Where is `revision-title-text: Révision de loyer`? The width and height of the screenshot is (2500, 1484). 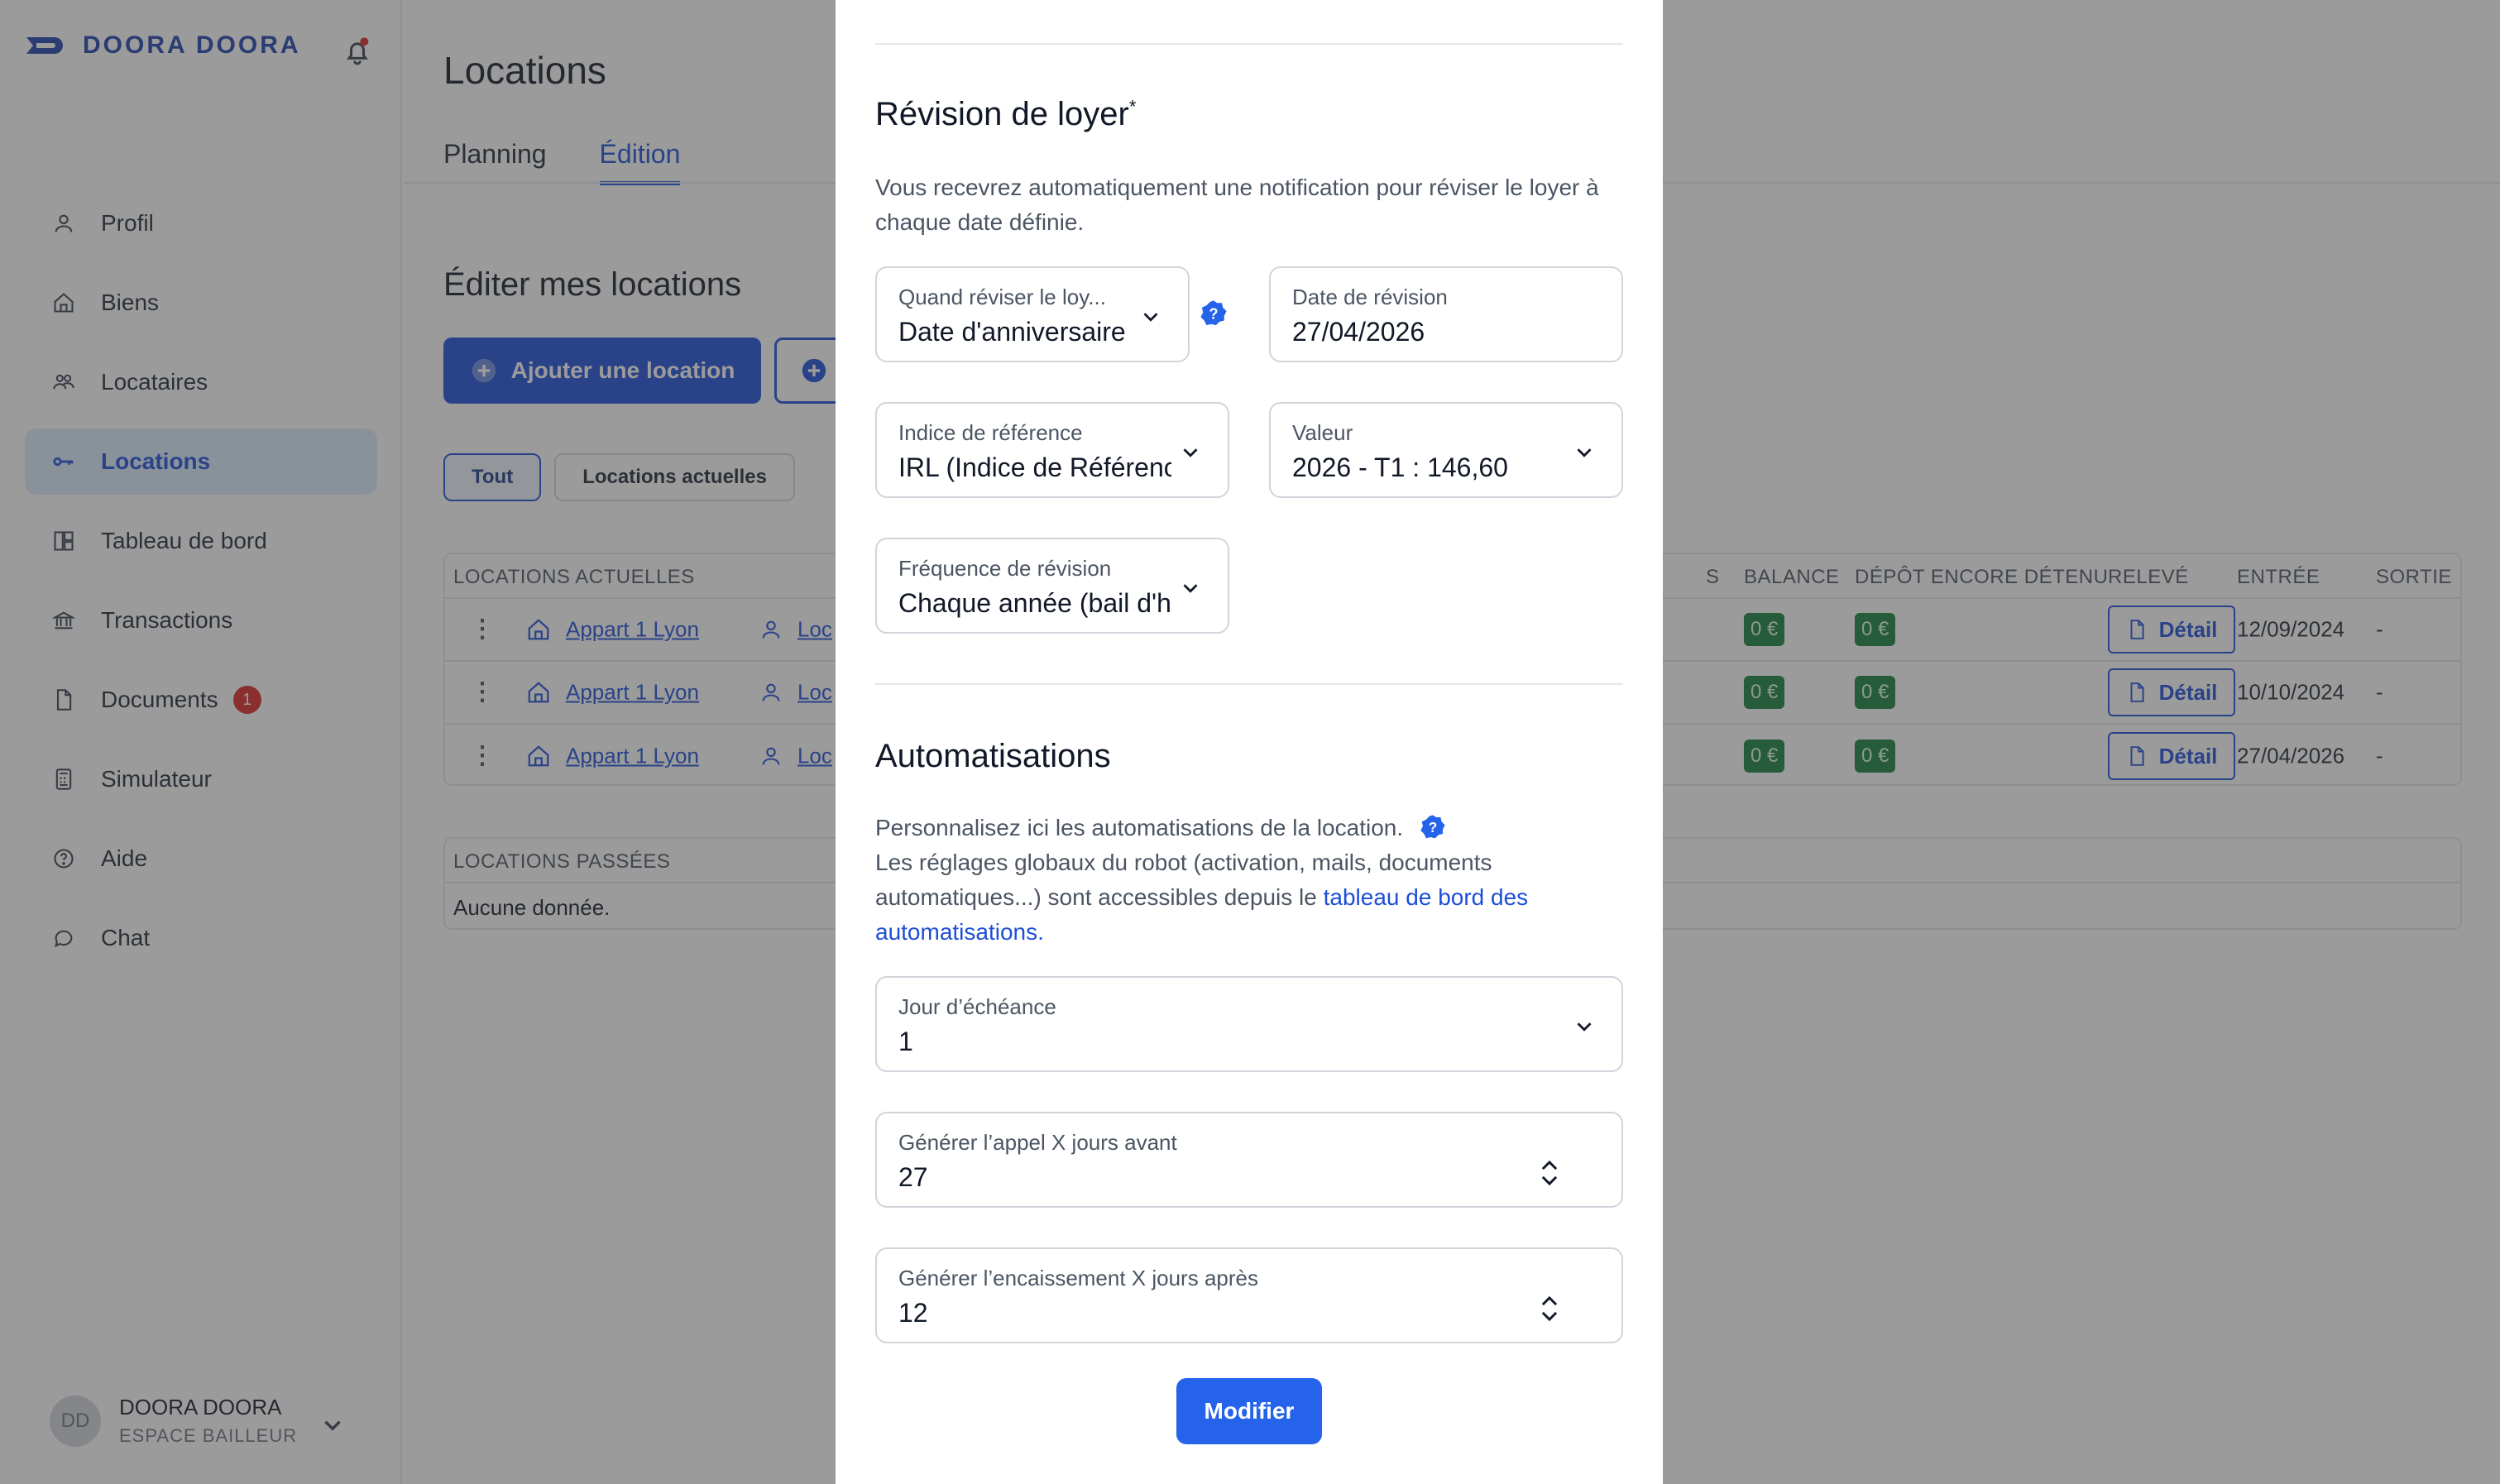
revision-title-text: Révision de loyer is located at coordinates (1002, 114).